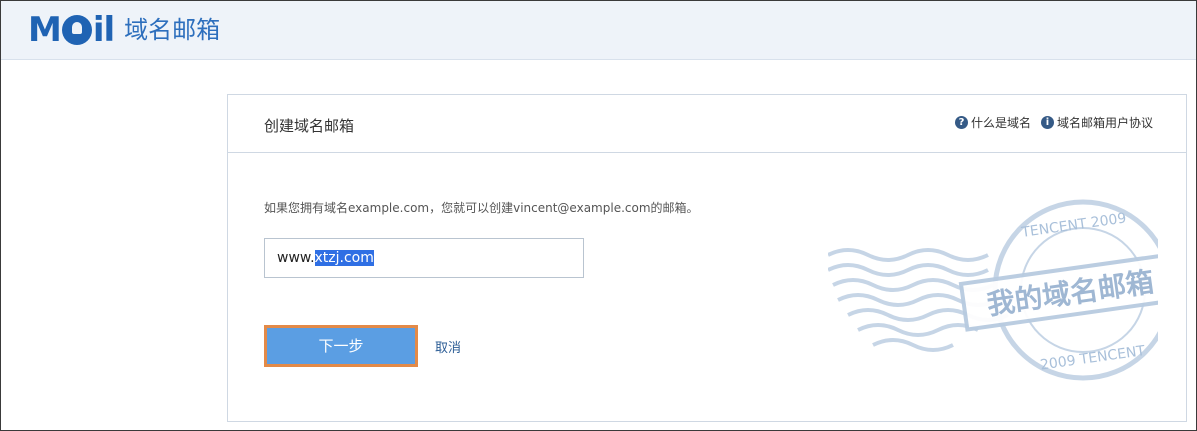 Image resolution: width=1197 pixels, height=431 pixels. I want to click on panel-header: 创建域名邮箱 ? 什么是域名 i 域名邮箱用户协议, so click(707, 124).